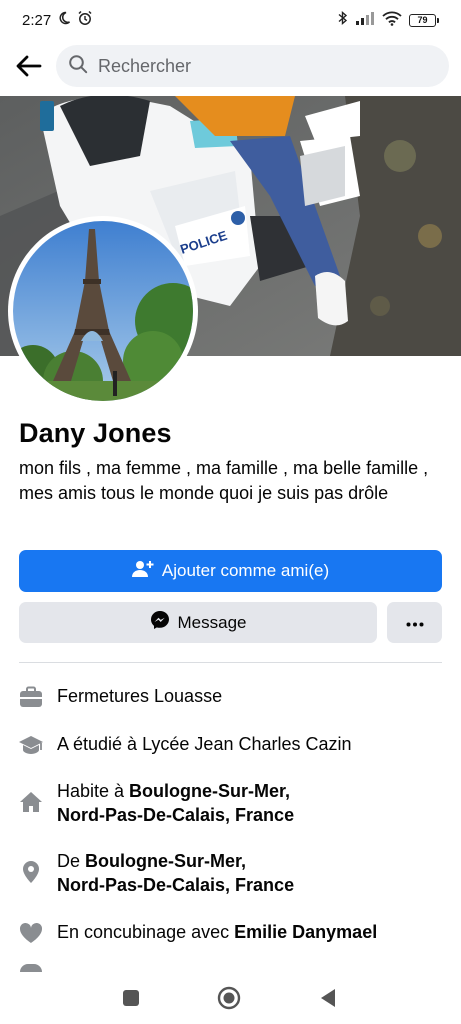  Describe the element at coordinates (131, 998) in the screenshot. I see `square-icon` at that location.